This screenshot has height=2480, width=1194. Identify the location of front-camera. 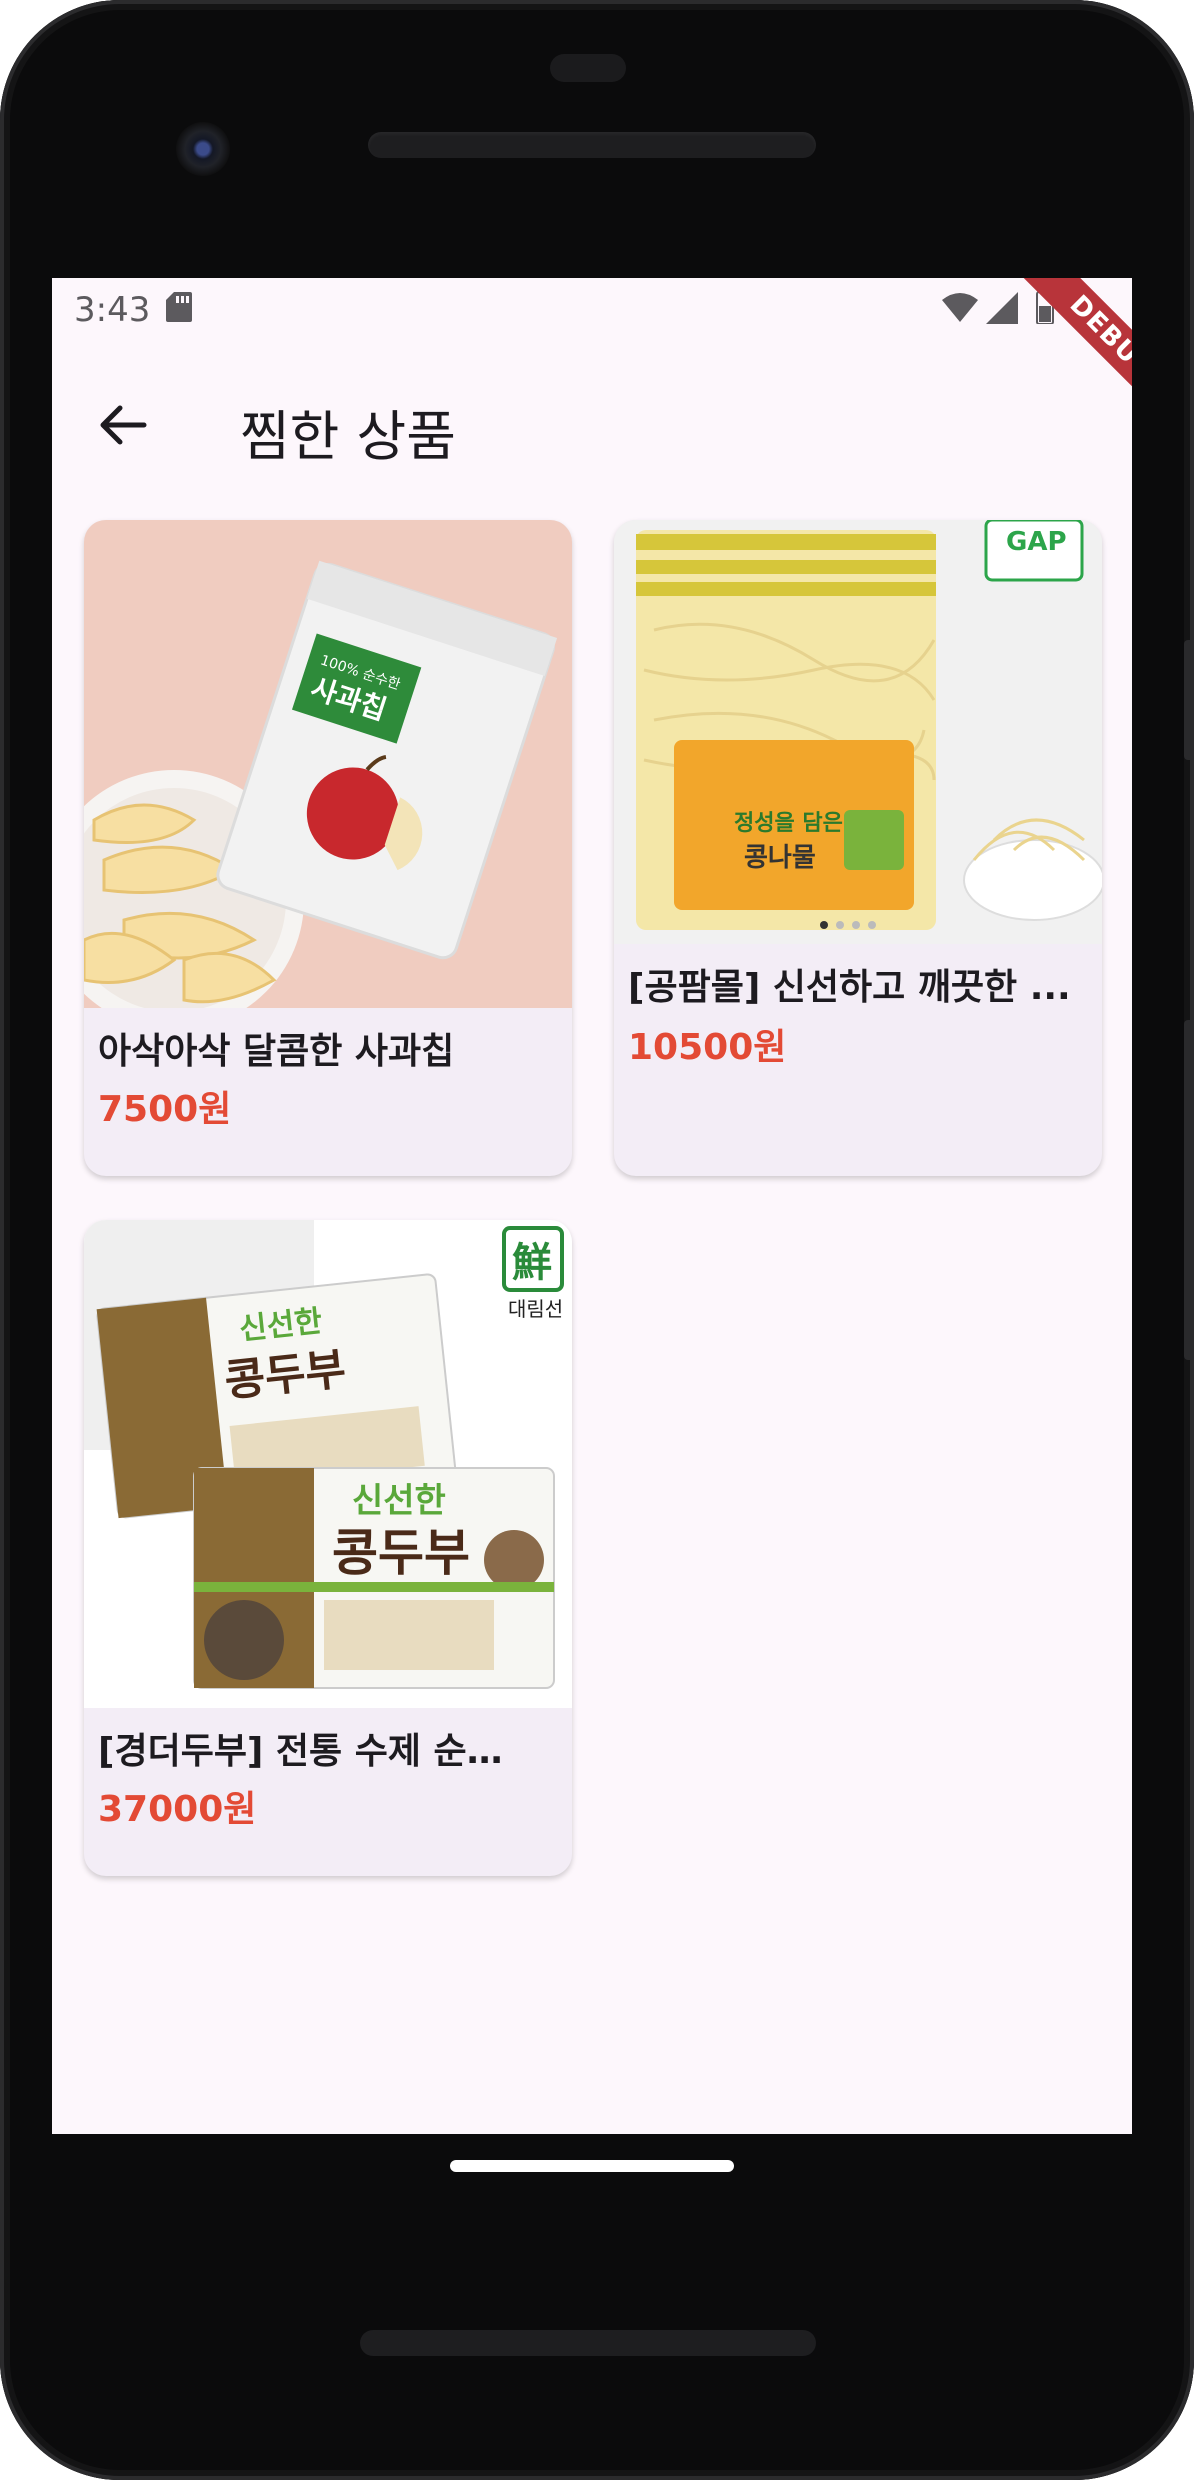
(203, 149).